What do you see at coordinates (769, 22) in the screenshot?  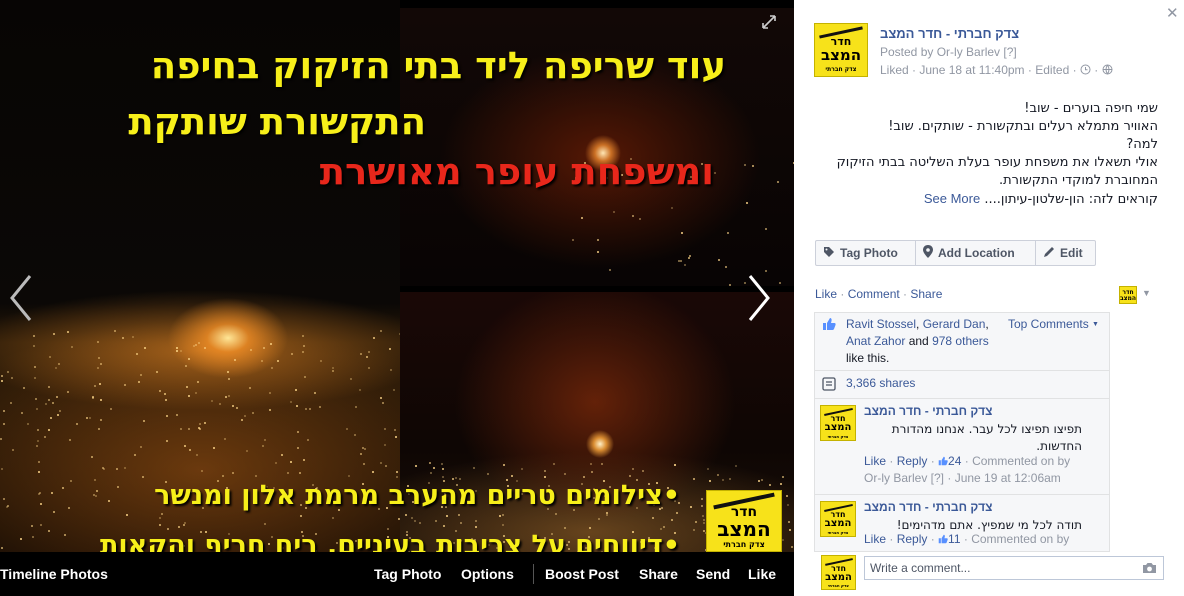 I see `expand-icon` at bounding box center [769, 22].